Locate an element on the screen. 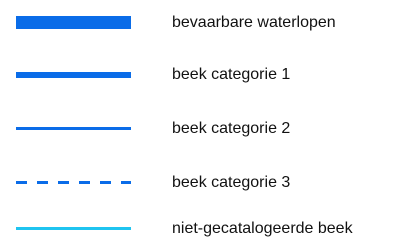 This screenshot has width=405, height=244. legend-item-label: bevaarbare waterlopen is located at coordinates (254, 22).